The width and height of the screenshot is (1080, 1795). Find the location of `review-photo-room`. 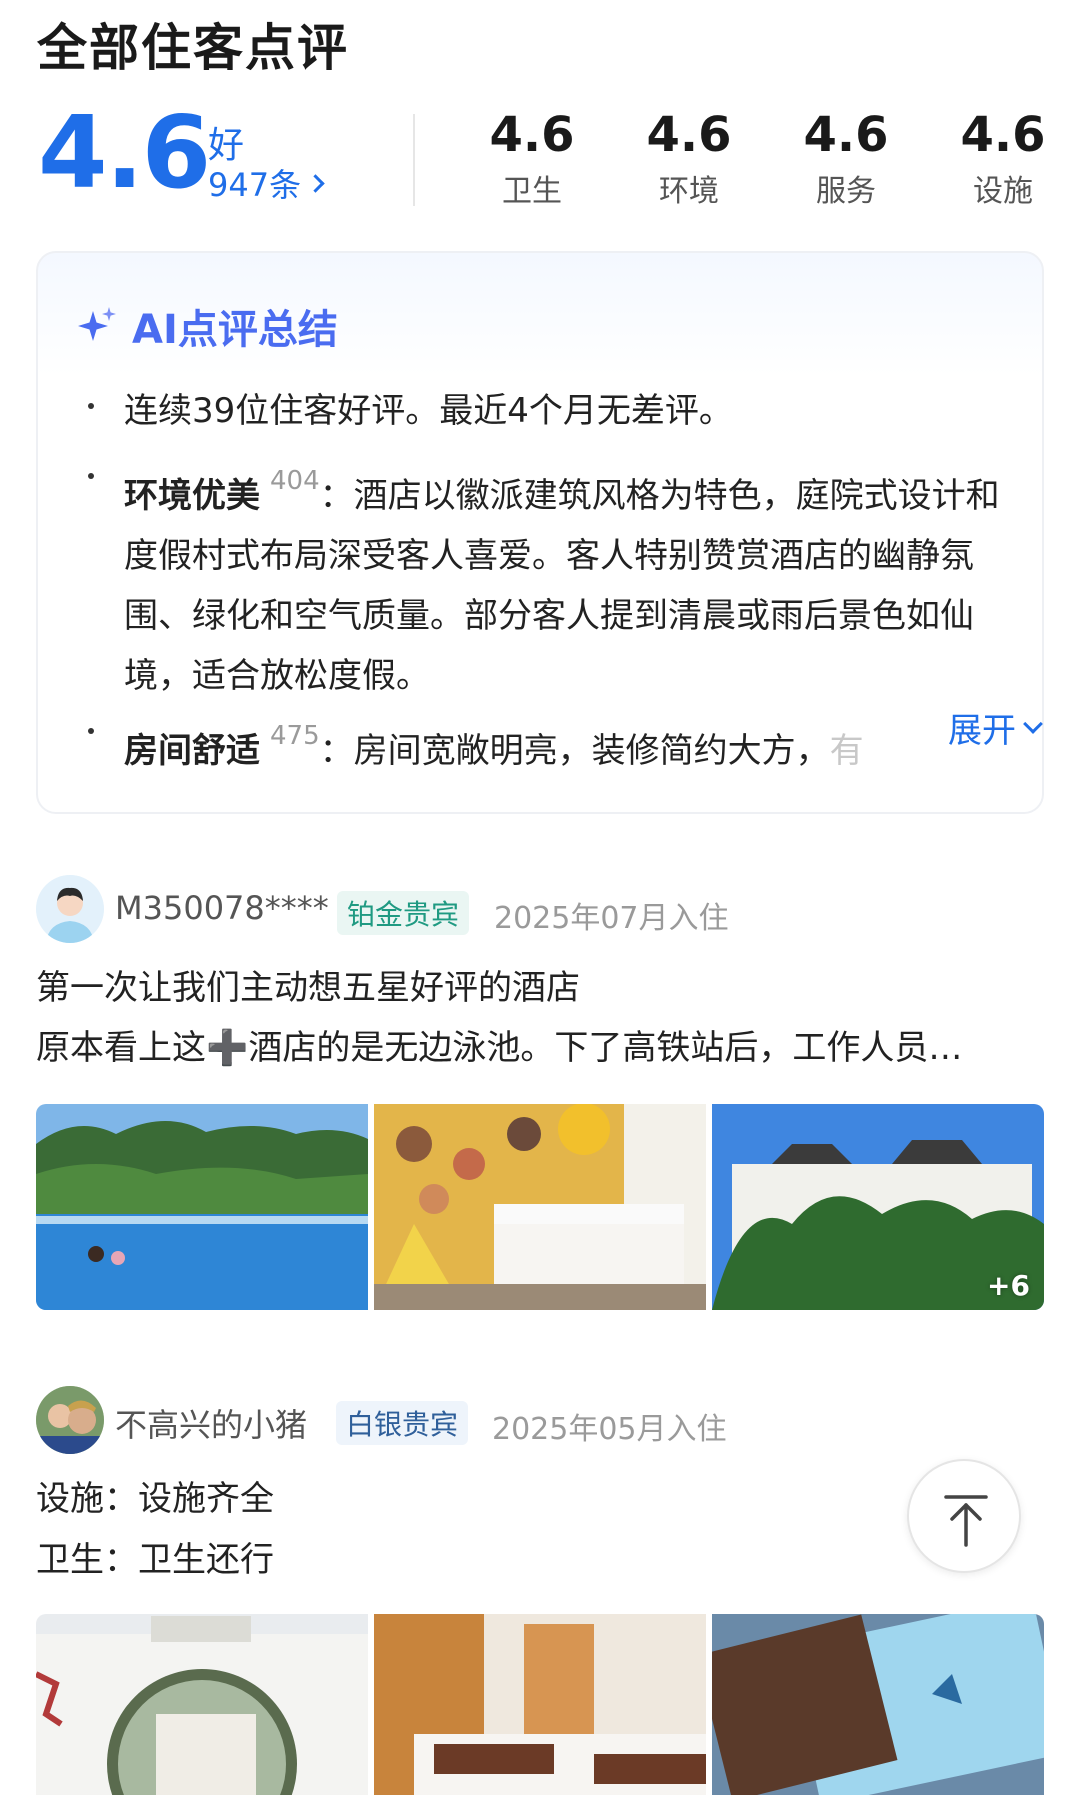

review-photo-room is located at coordinates (540, 1207).